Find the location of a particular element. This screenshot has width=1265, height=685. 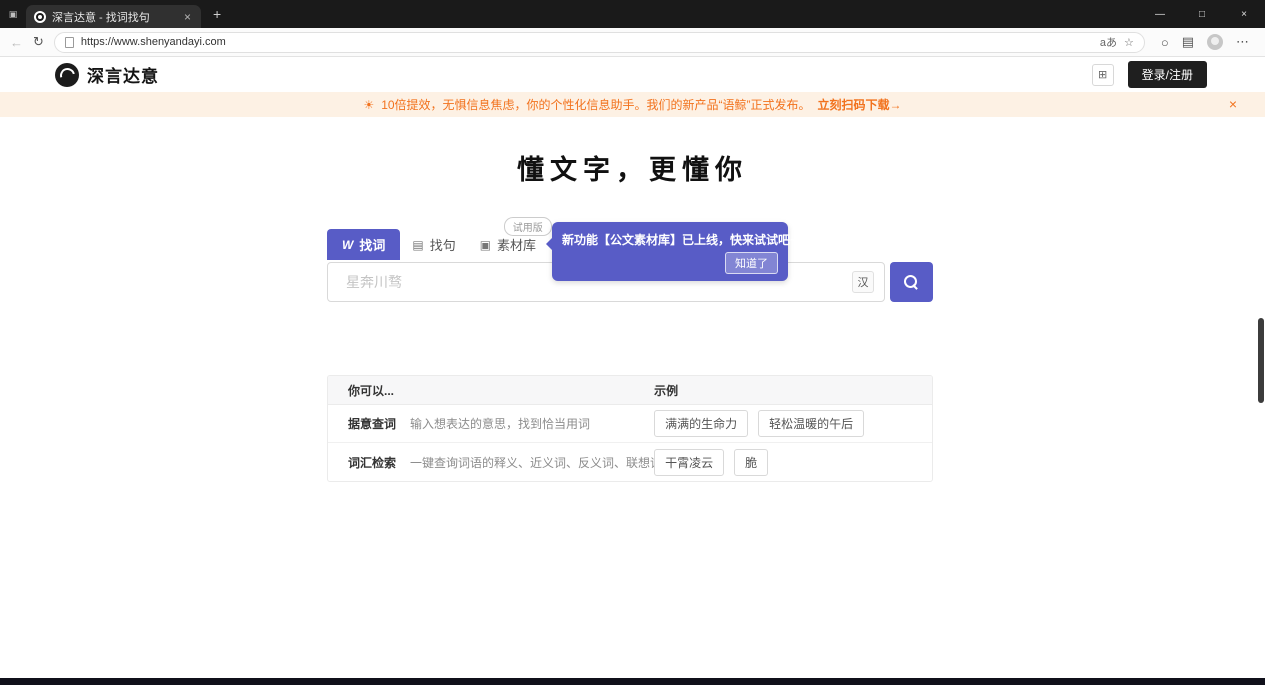

row-title: 词汇检索 is located at coordinates (372, 462).